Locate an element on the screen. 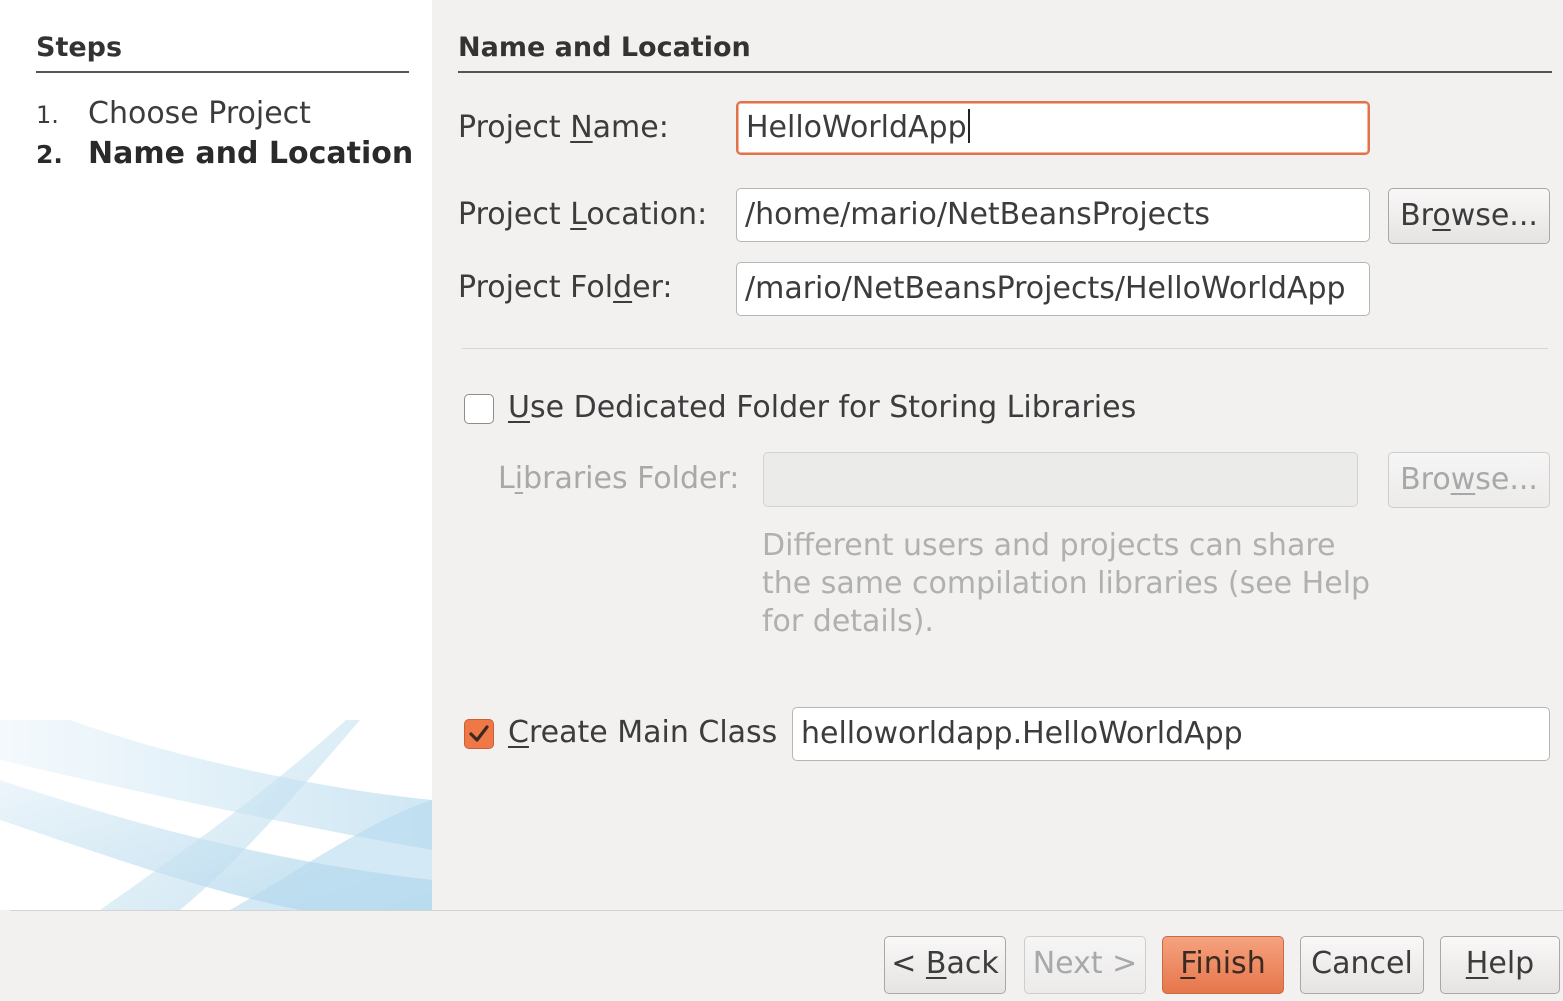 The image size is (1563, 1001). panel-title: Name and Location is located at coordinates (1005, 52).